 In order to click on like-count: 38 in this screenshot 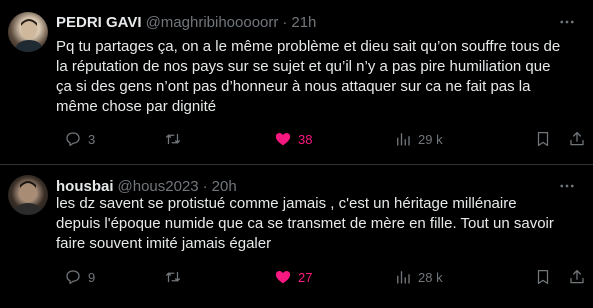, I will do `click(305, 139)`.